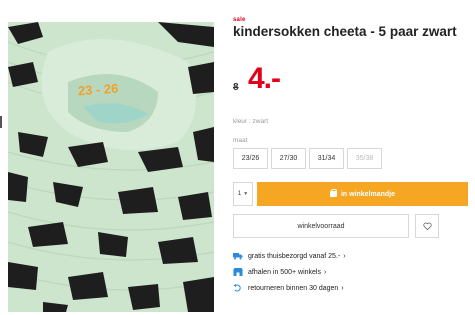  I want to click on price-block: 8 4.-, so click(293, 80).